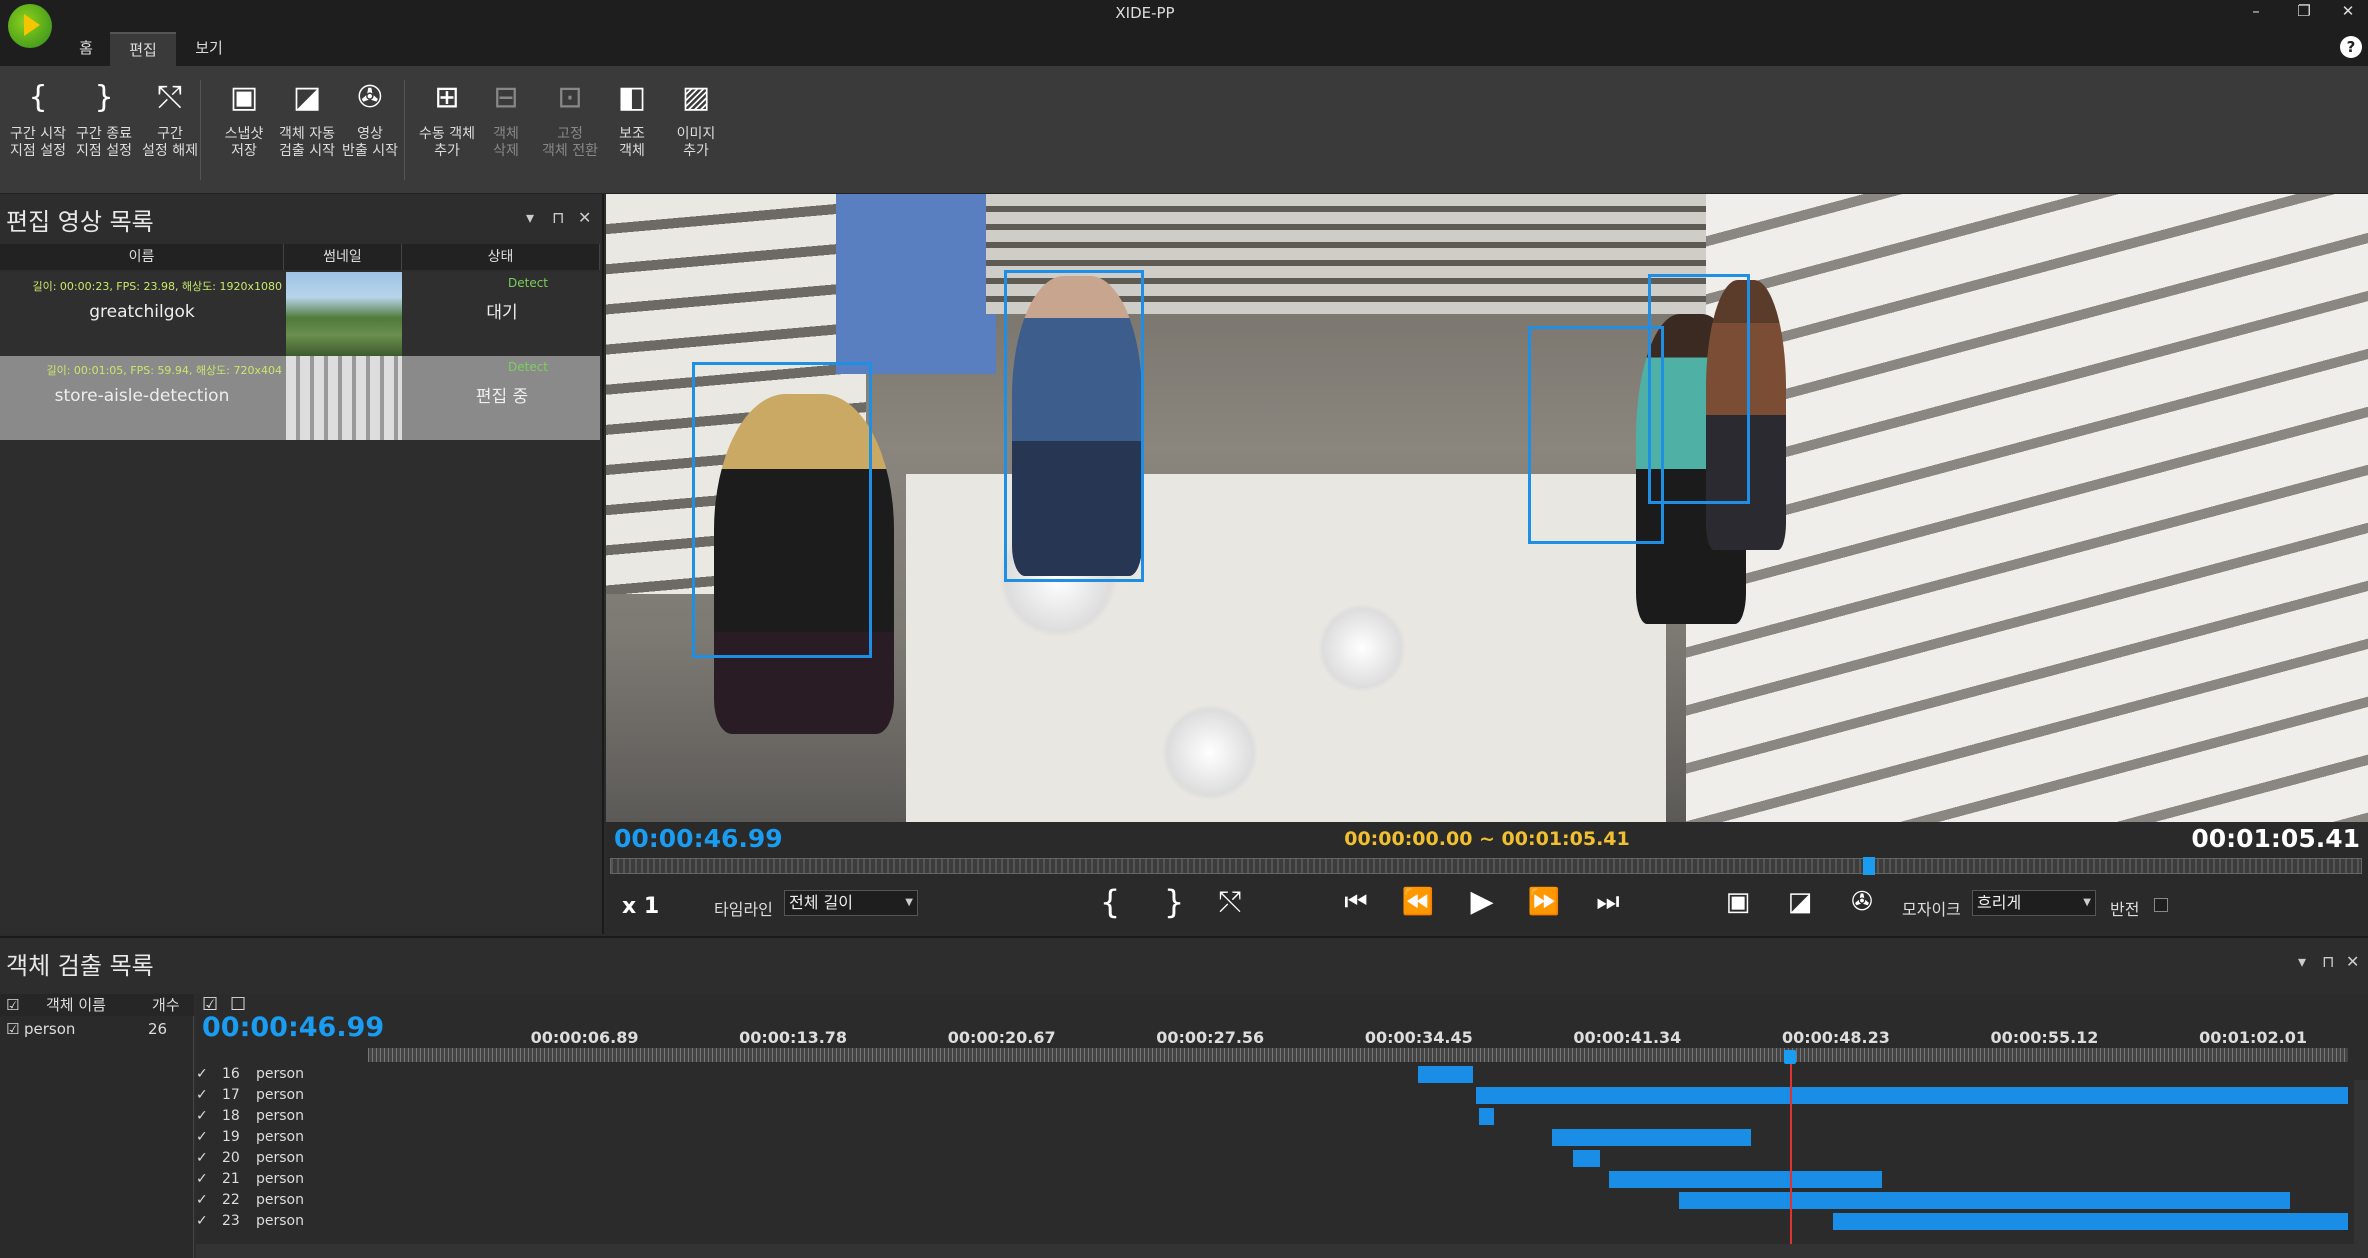 The width and height of the screenshot is (2368, 1258). What do you see at coordinates (2351, 47) in the screenshot?
I see `help-icon: ?` at bounding box center [2351, 47].